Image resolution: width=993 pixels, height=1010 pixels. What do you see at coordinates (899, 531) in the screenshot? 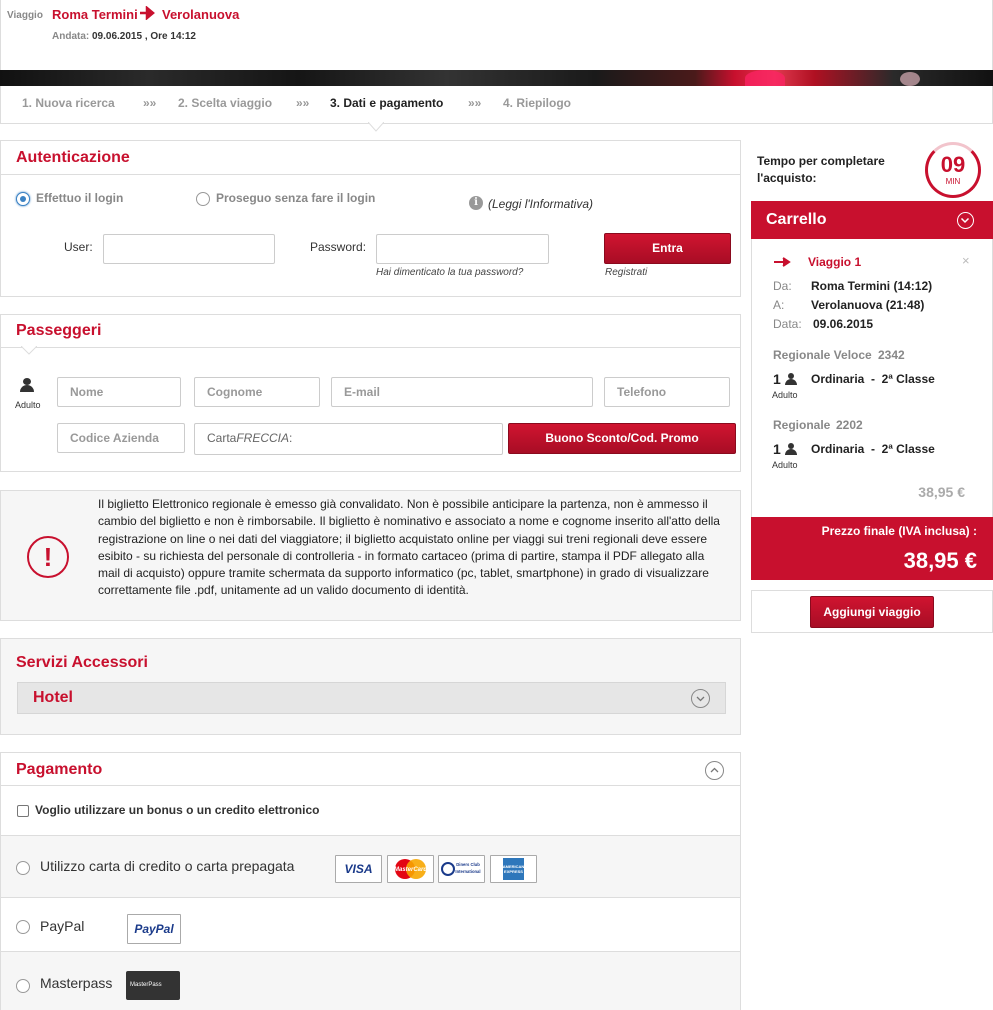
I see `final-price-label: Prezzo finale (IVA inclusa) :` at bounding box center [899, 531].